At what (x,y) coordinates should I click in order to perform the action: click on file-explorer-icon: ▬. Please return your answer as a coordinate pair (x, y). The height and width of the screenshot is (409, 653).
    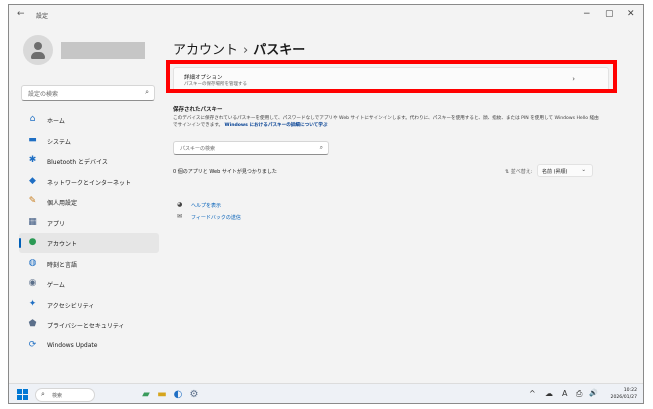
    Looking at the image, I should click on (162, 395).